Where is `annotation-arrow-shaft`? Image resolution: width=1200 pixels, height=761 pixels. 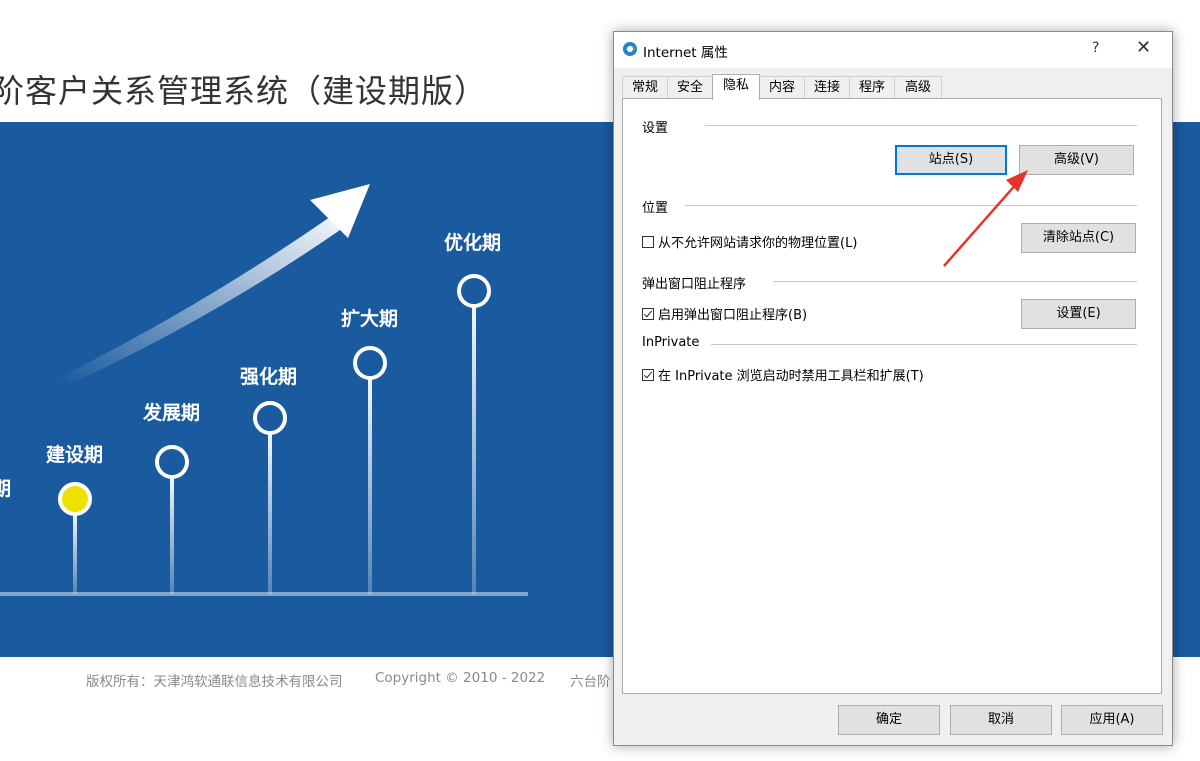
annotation-arrow-shaft is located at coordinates (981, 224).